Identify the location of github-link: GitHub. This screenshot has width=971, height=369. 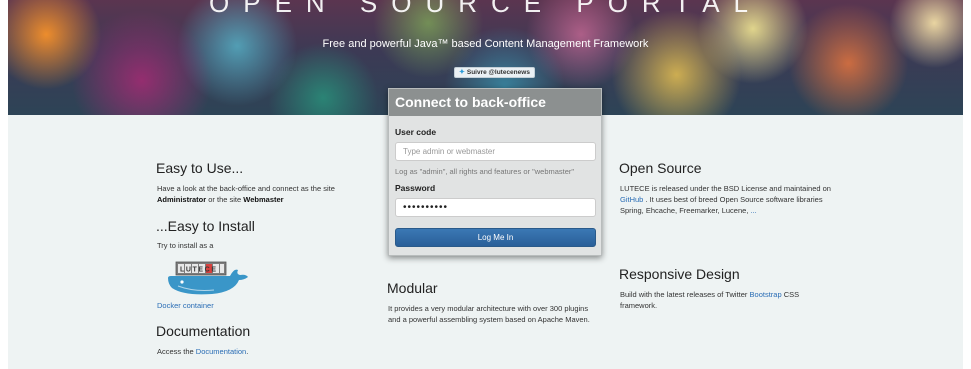
(631, 199).